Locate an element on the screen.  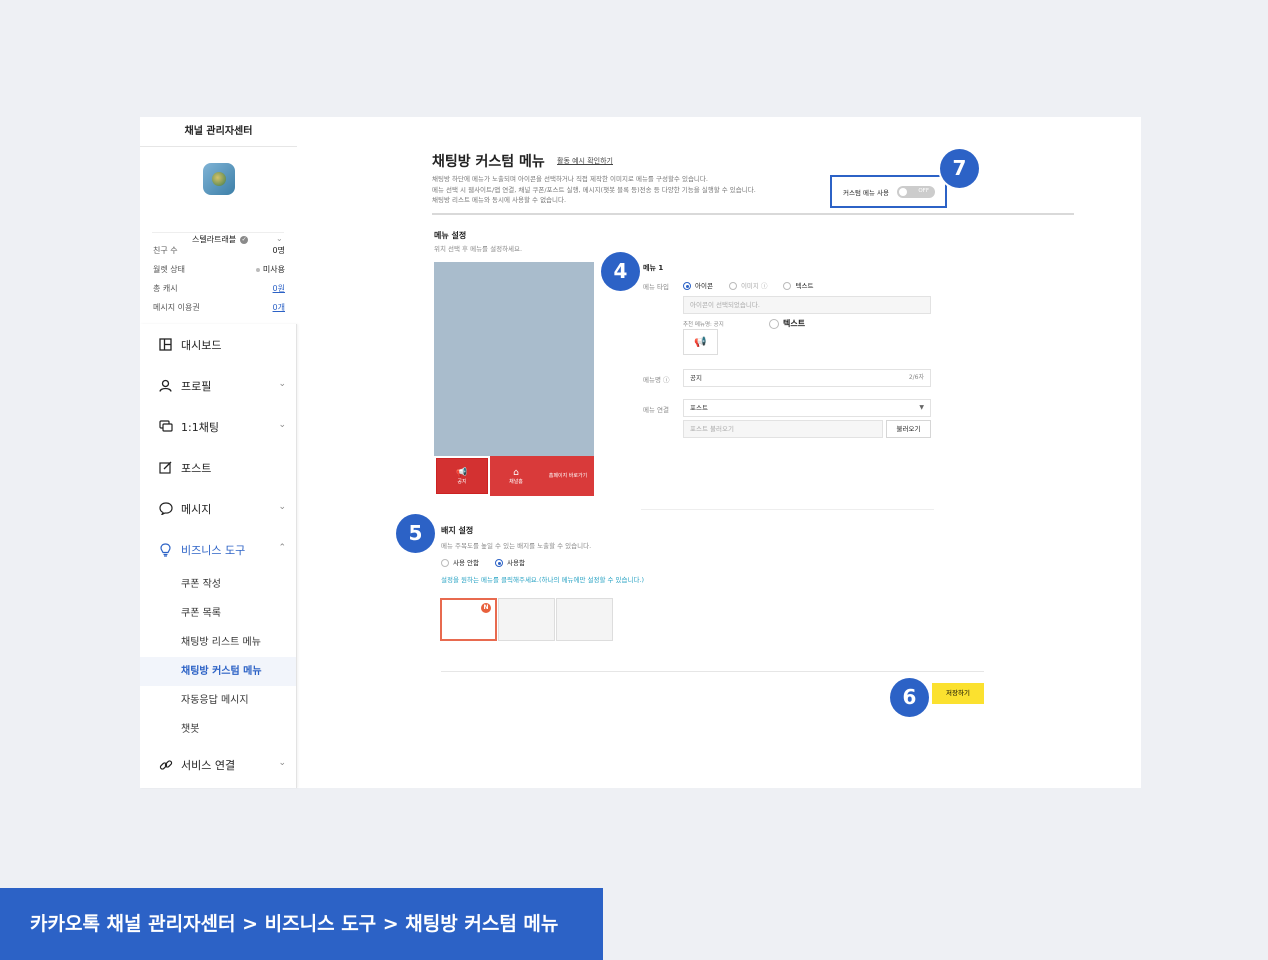
stat-value-text: 미사용 is located at coordinates (273, 269).